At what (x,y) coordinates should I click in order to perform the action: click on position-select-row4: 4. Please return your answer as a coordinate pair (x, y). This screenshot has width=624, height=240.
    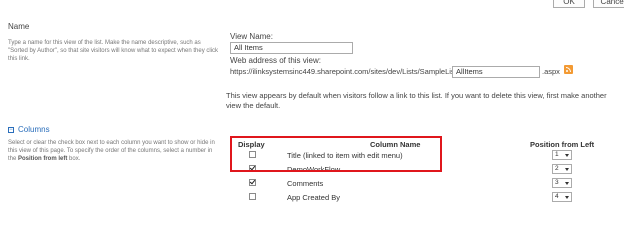
    Looking at the image, I should click on (562, 197).